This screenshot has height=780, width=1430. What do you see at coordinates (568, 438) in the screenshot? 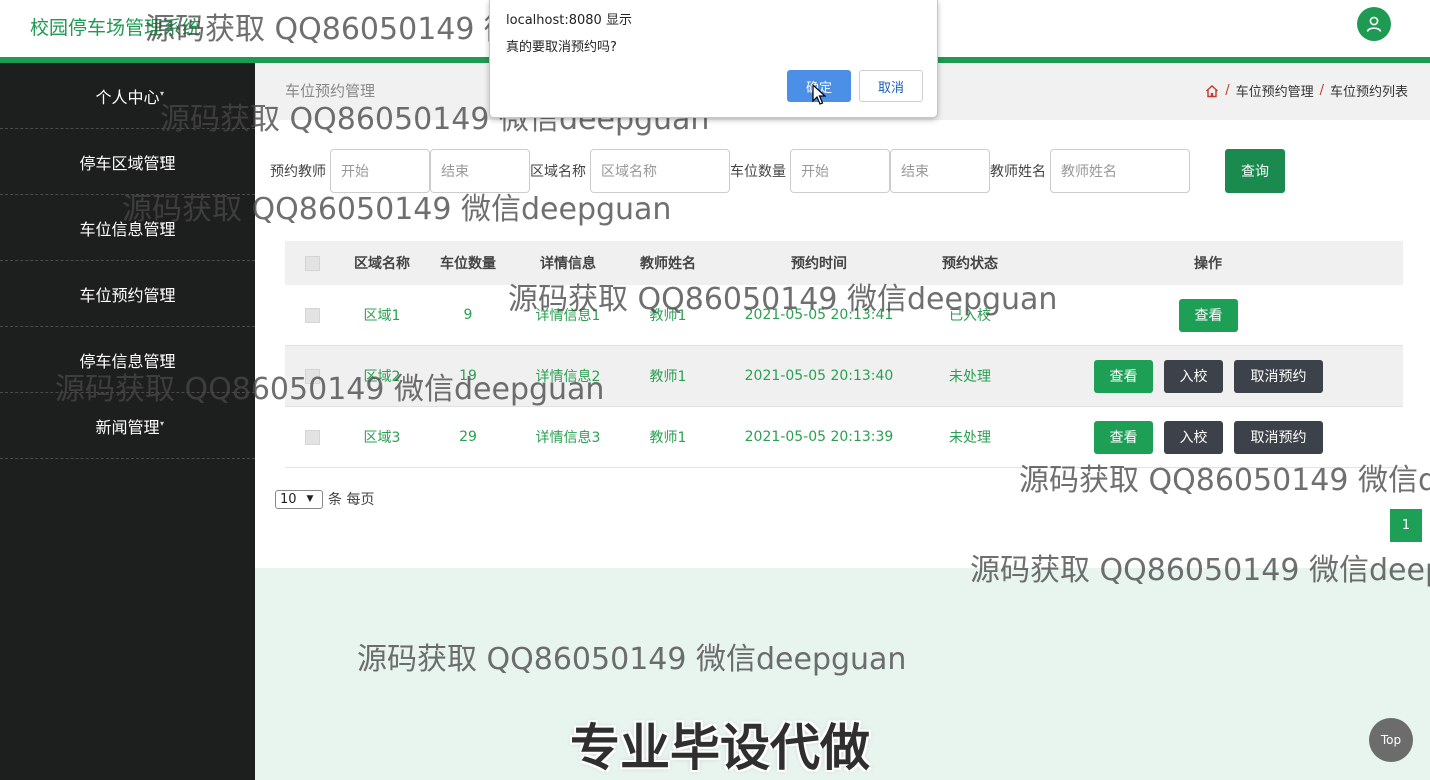
I see `detail-cell: 详情信息3` at bounding box center [568, 438].